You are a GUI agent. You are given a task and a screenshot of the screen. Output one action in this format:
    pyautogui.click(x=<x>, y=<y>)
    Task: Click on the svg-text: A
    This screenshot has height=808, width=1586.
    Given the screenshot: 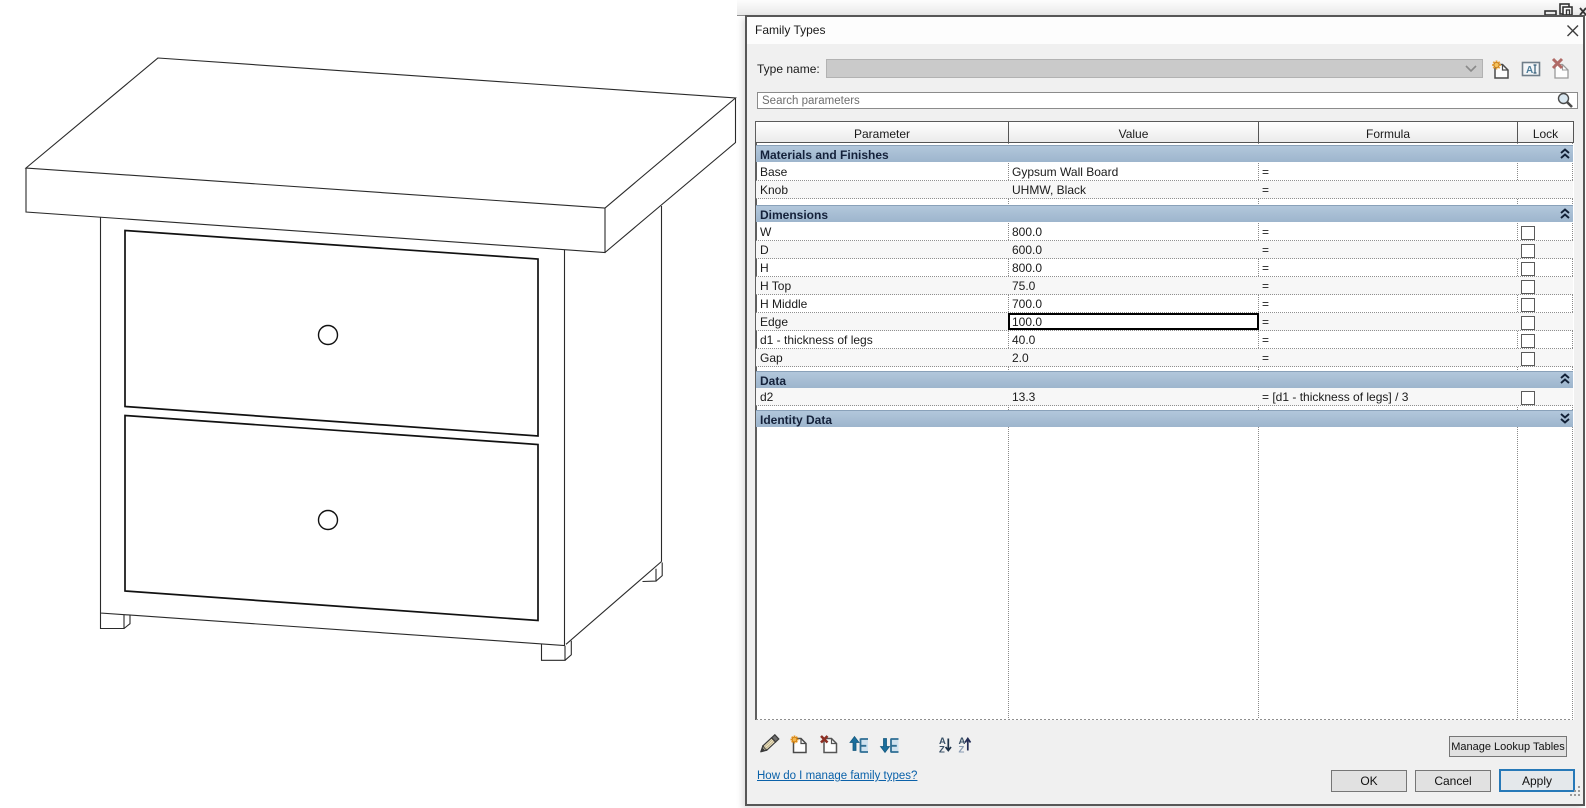 What is the action you would take?
    pyautogui.click(x=1529, y=70)
    